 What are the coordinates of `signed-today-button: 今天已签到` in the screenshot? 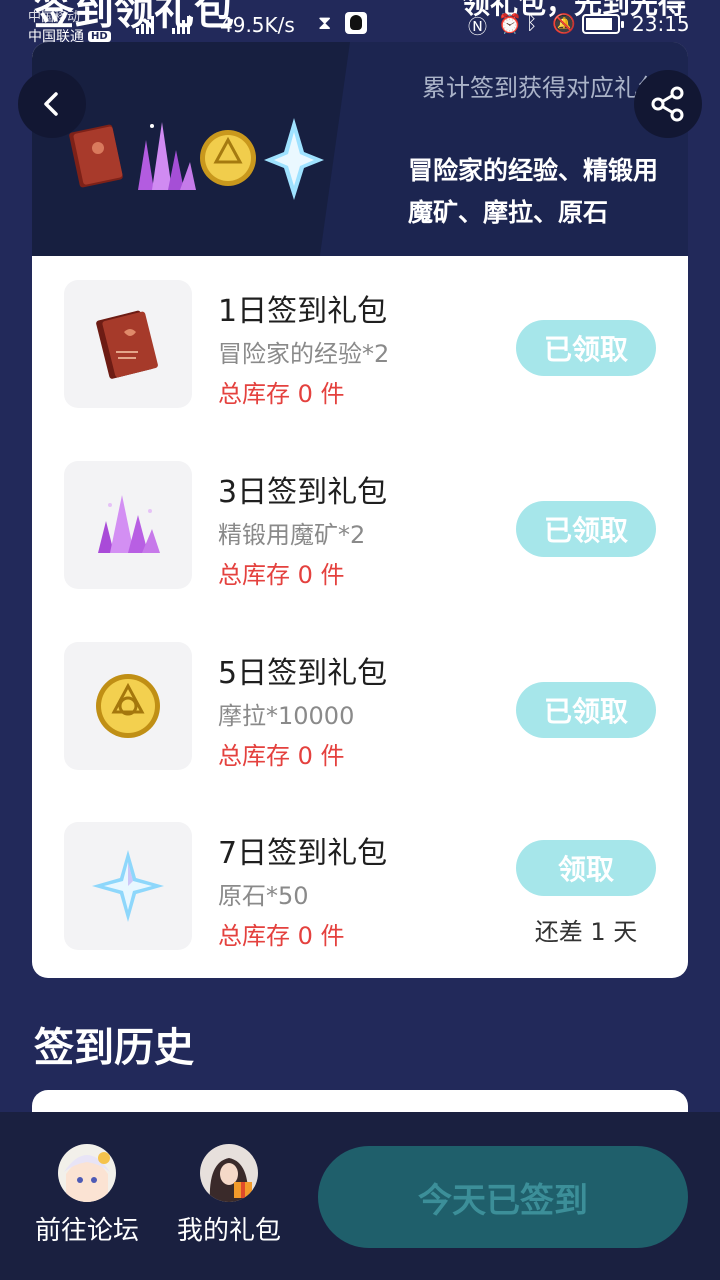 It's located at (503, 1197).